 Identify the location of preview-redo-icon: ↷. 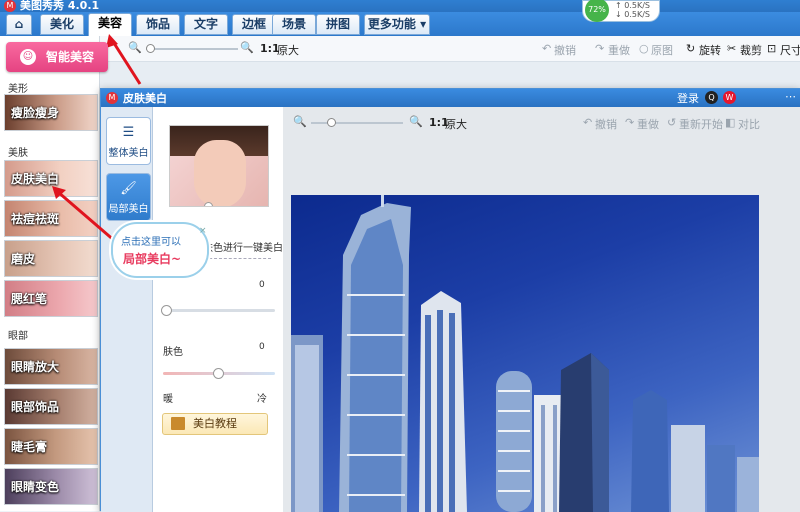
(629, 122).